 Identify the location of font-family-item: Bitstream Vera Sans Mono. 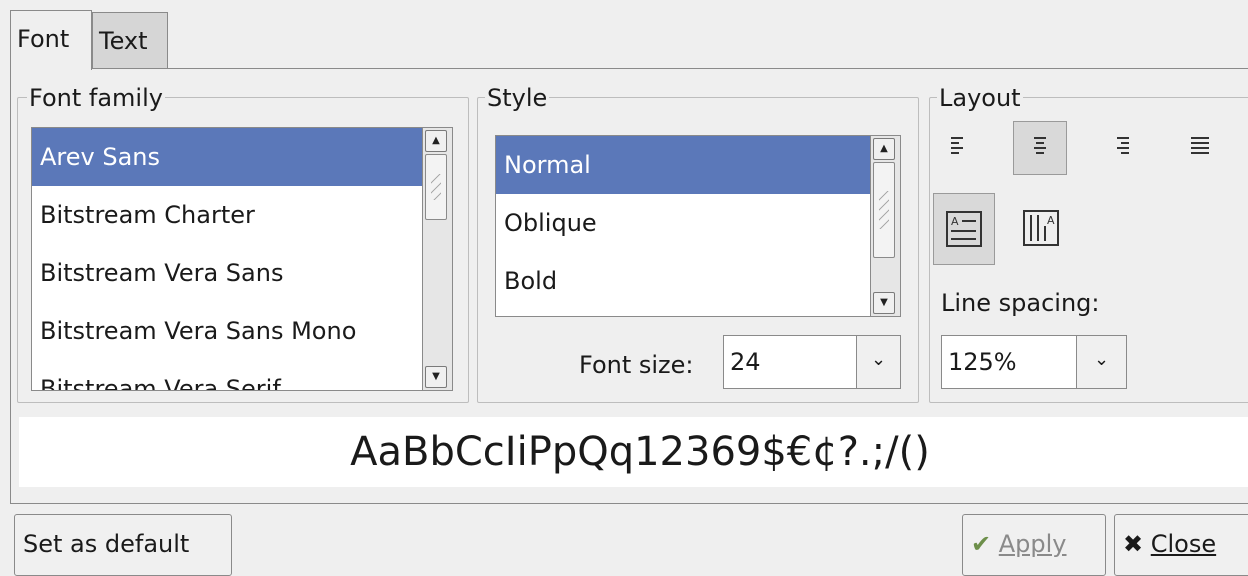
(227, 331).